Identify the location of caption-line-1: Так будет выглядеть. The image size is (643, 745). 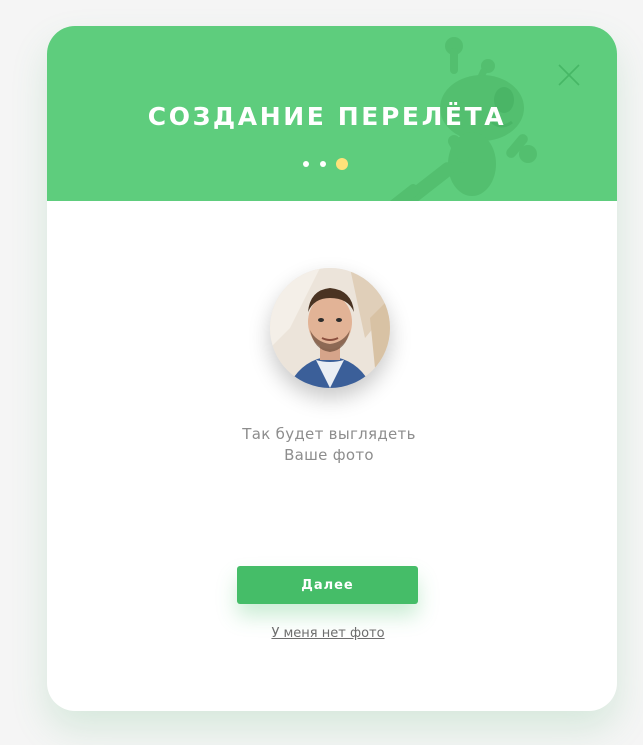
(329, 434).